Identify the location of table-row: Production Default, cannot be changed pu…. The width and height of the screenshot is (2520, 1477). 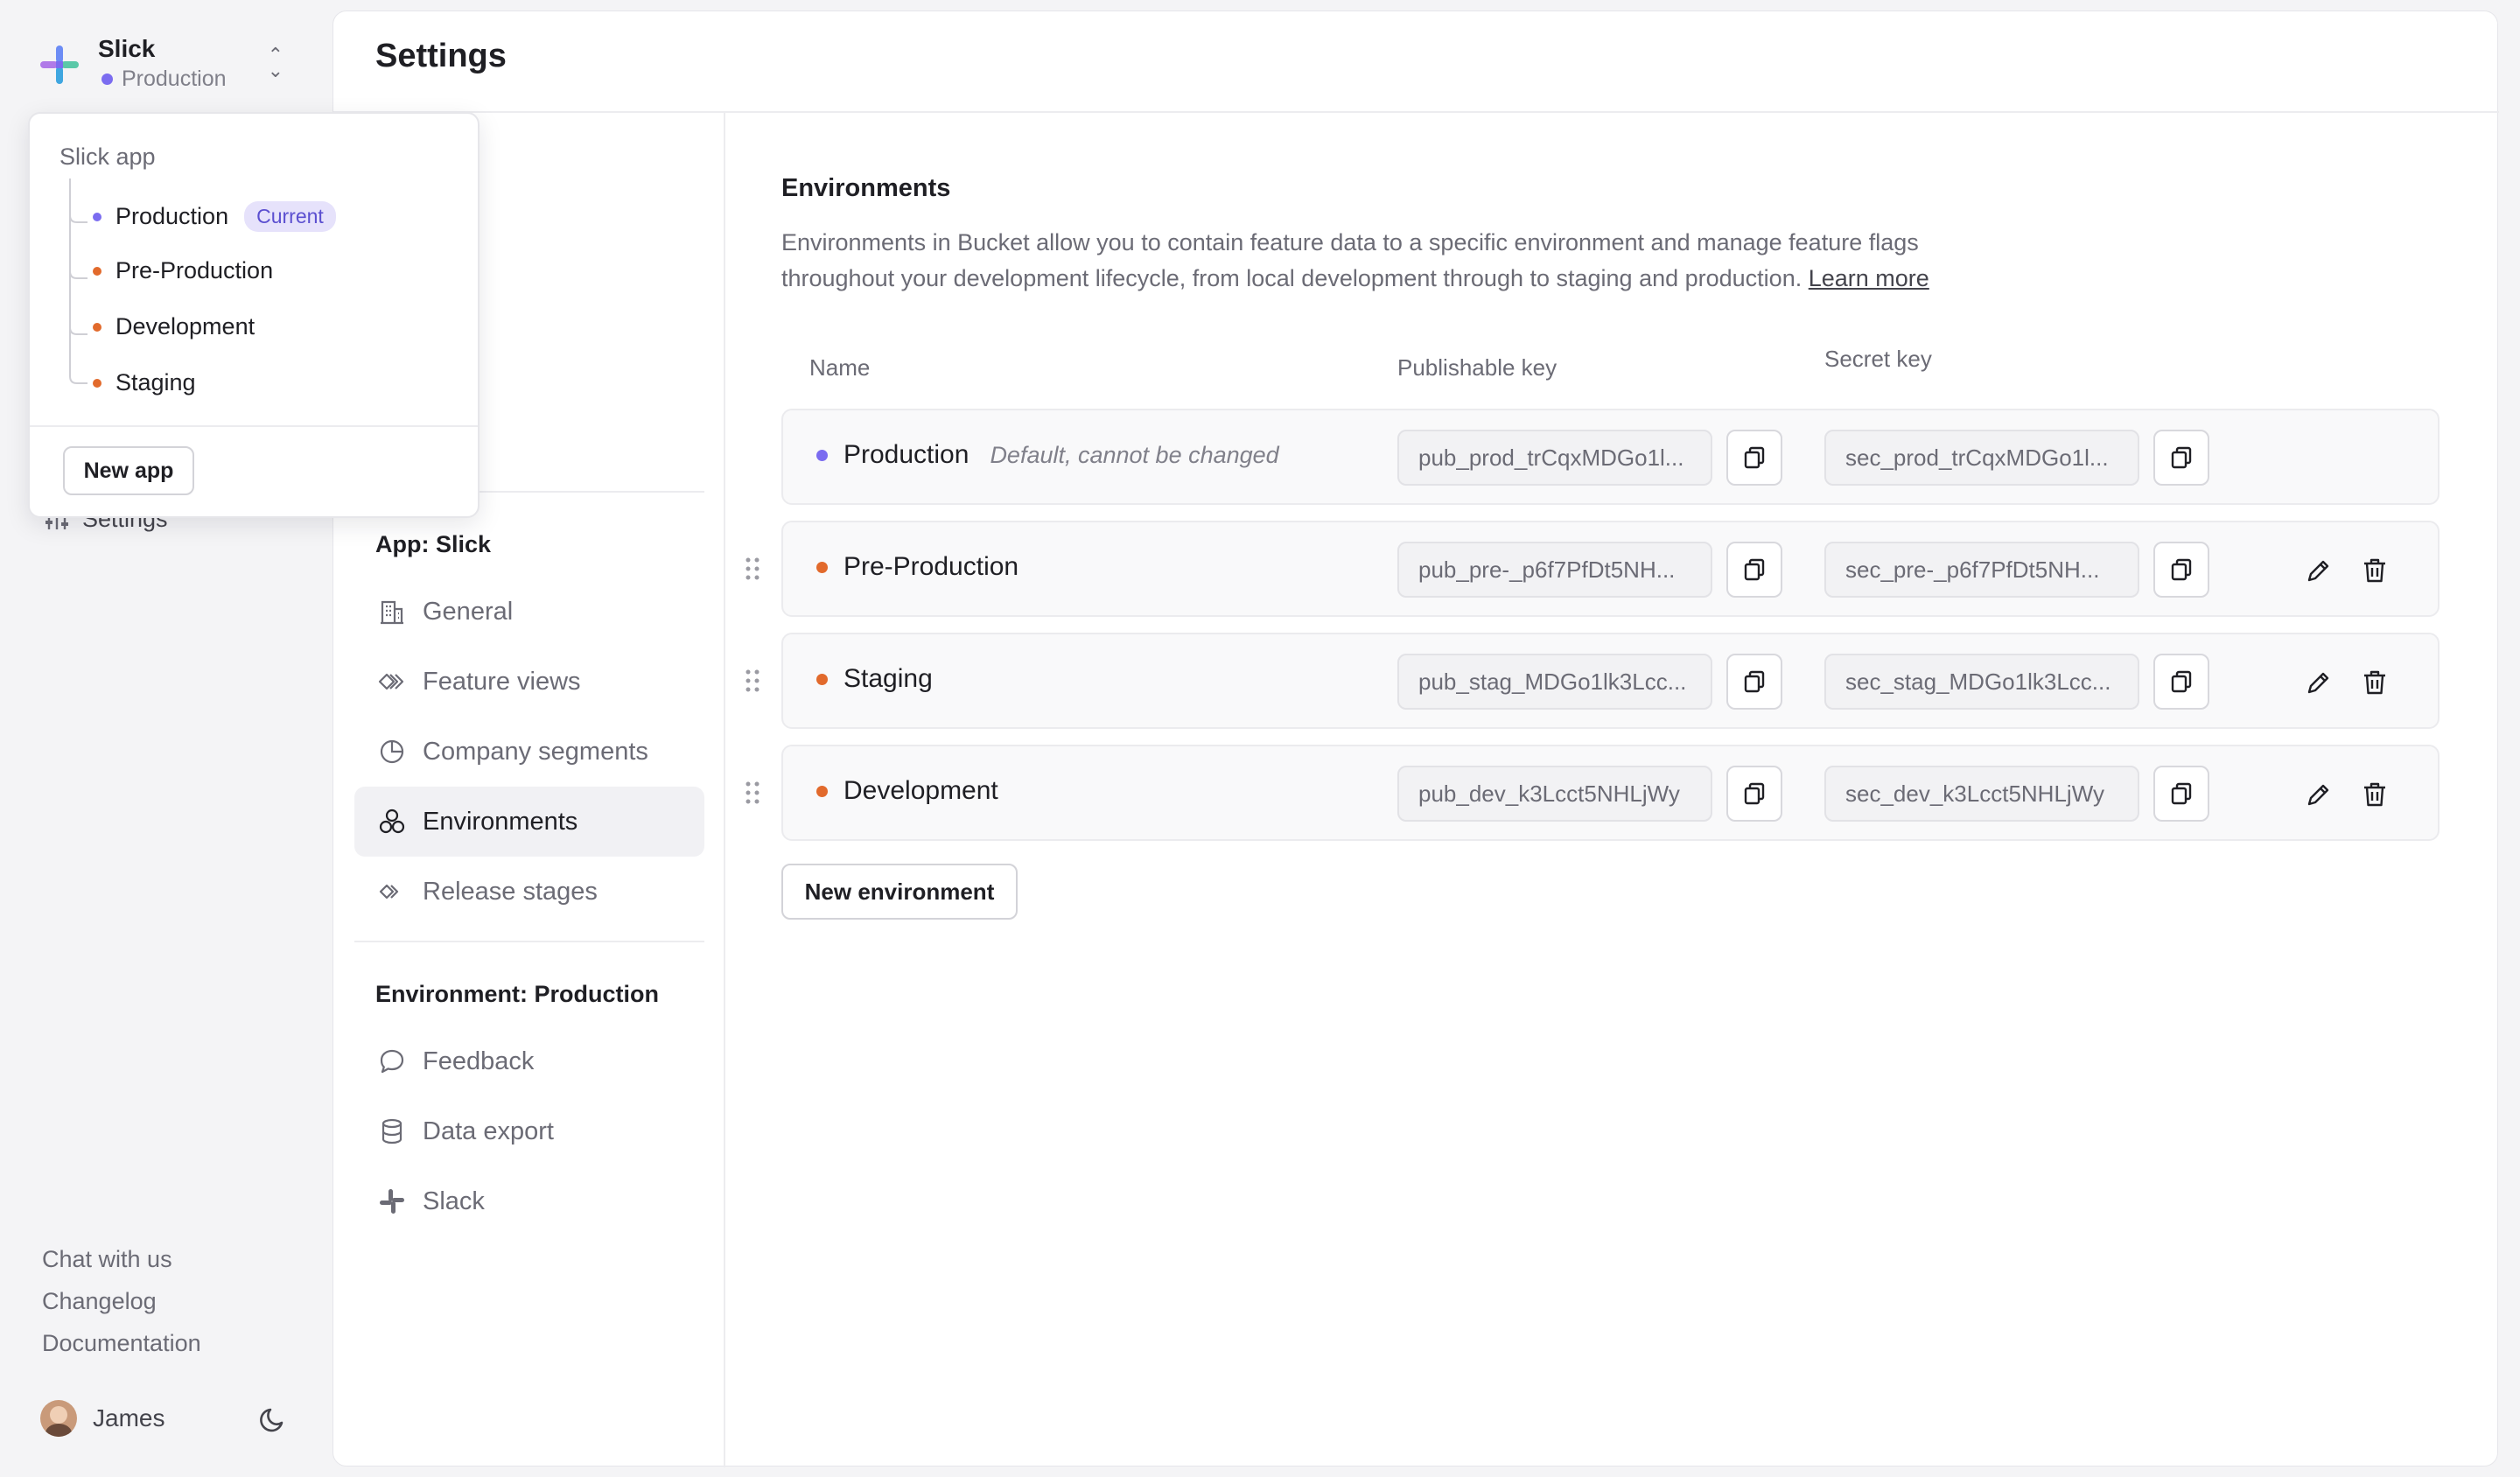
(1610, 457).